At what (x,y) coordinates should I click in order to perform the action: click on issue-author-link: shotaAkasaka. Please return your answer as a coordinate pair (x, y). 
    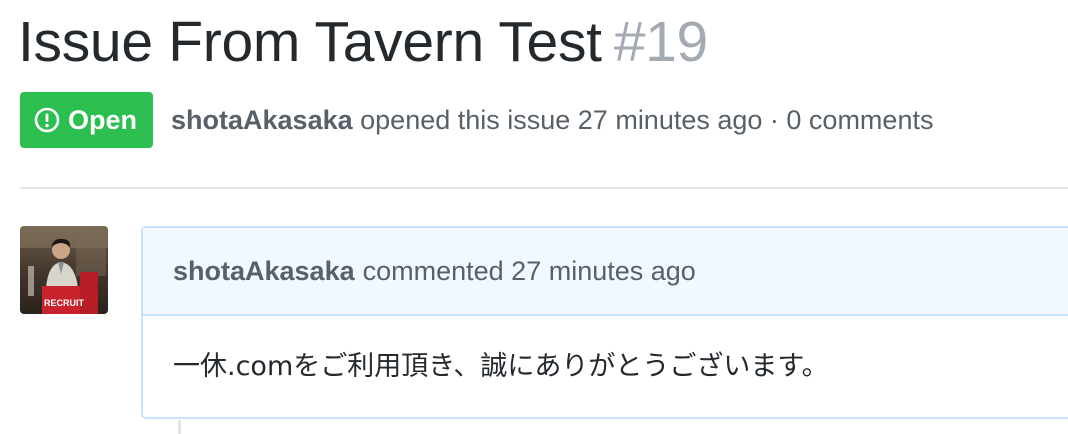
    Looking at the image, I should click on (262, 120).